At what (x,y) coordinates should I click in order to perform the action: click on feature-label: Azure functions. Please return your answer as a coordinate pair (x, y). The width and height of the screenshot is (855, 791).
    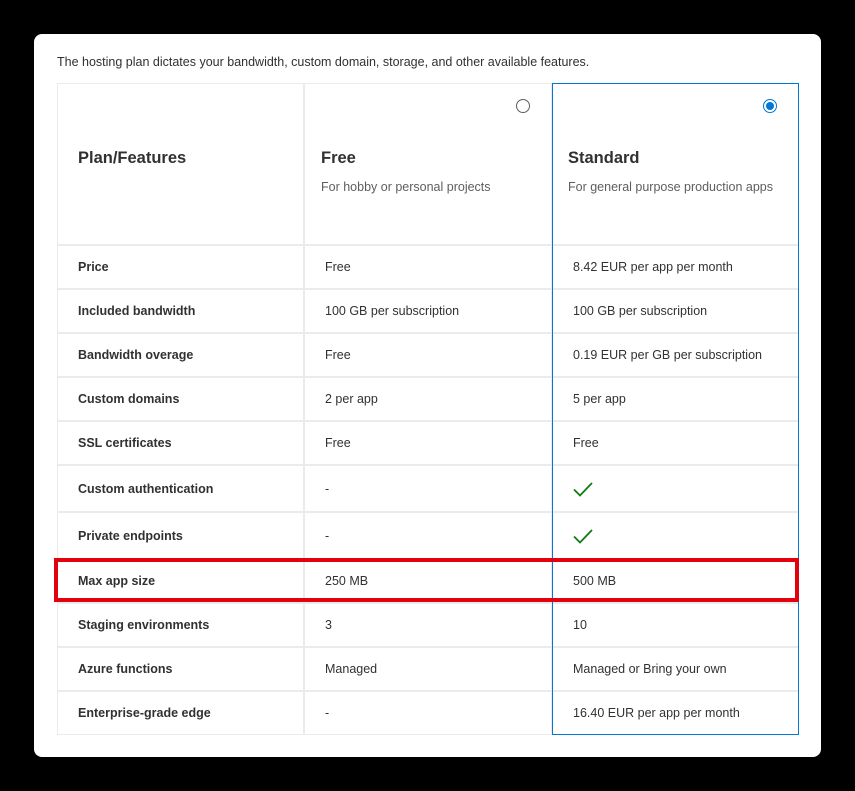
    Looking at the image, I should click on (125, 669).